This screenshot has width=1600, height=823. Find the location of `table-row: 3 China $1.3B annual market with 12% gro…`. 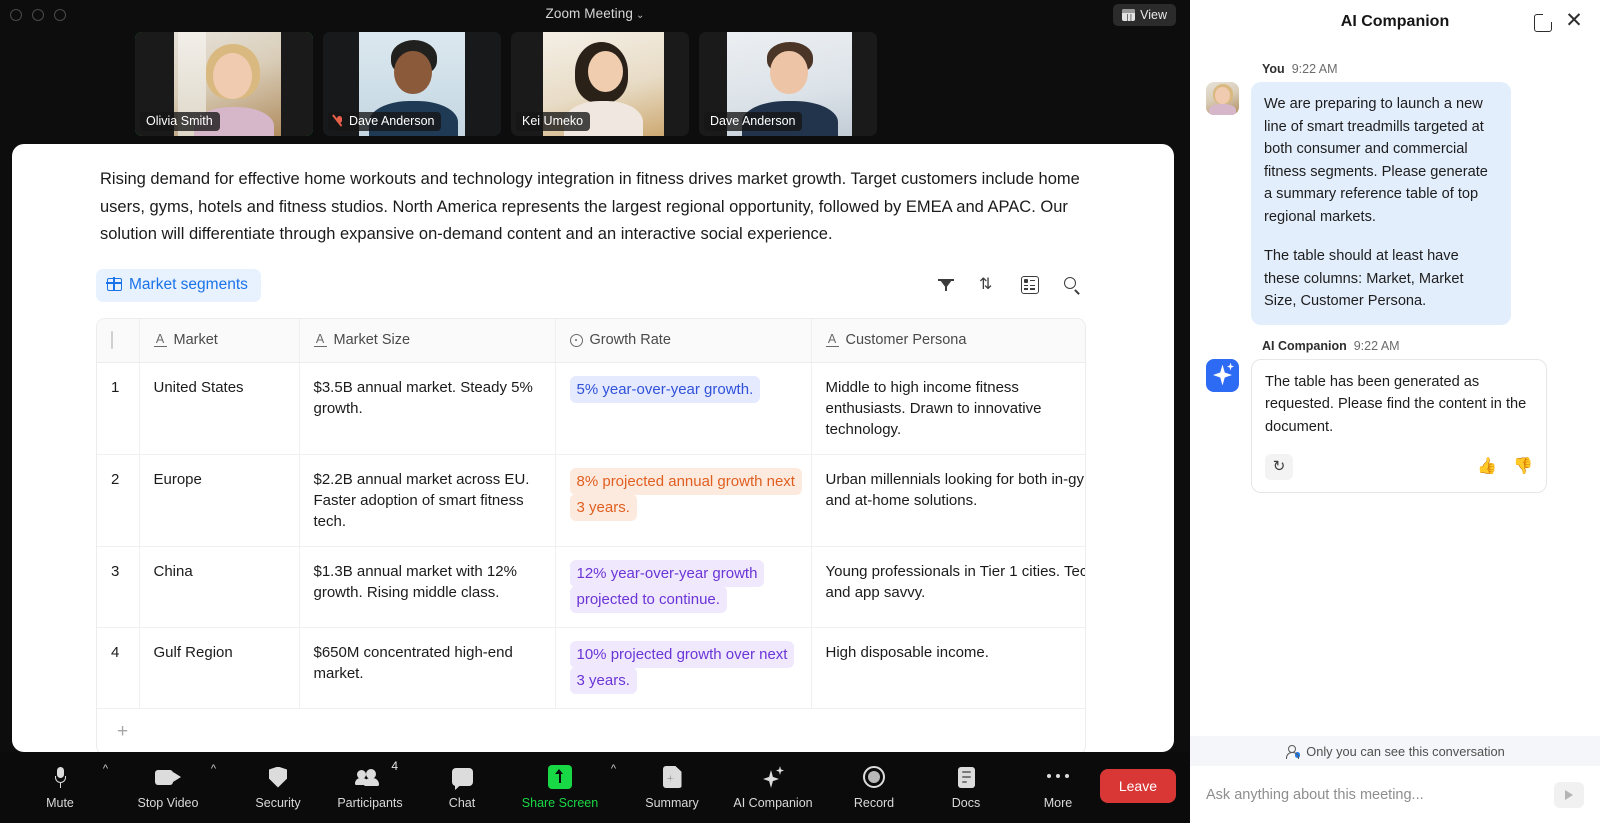

table-row: 3 China $1.3B annual market with 12% gro… is located at coordinates (591, 587).